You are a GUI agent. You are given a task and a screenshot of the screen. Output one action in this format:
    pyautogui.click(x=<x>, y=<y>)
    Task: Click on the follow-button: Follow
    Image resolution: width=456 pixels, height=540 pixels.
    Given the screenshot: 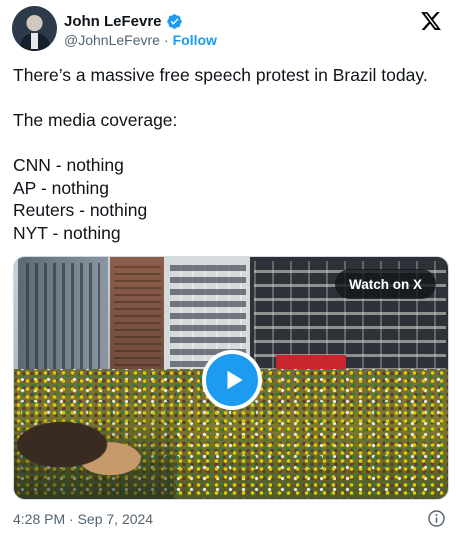 What is the action you would take?
    pyautogui.click(x=195, y=40)
    